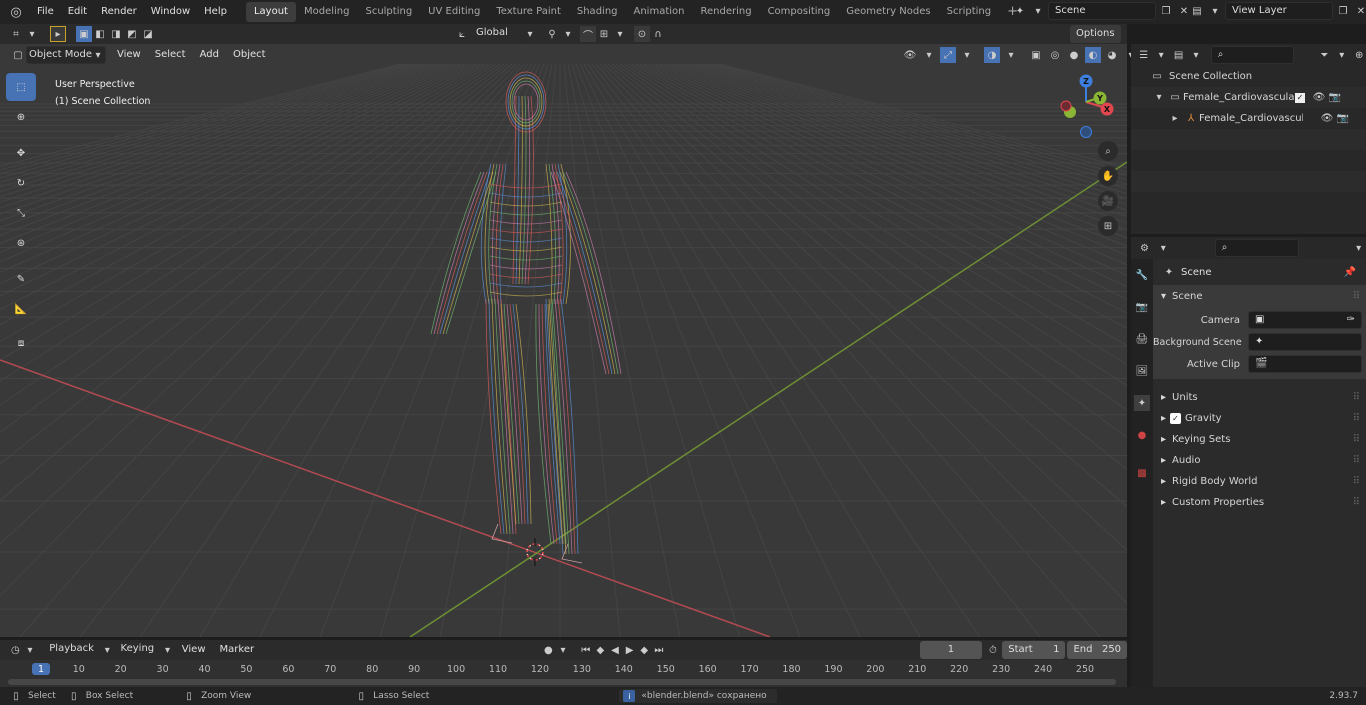 This screenshot has width=1366, height=705. Describe the element at coordinates (215, 12) in the screenshot. I see `menu-help: Help` at that location.